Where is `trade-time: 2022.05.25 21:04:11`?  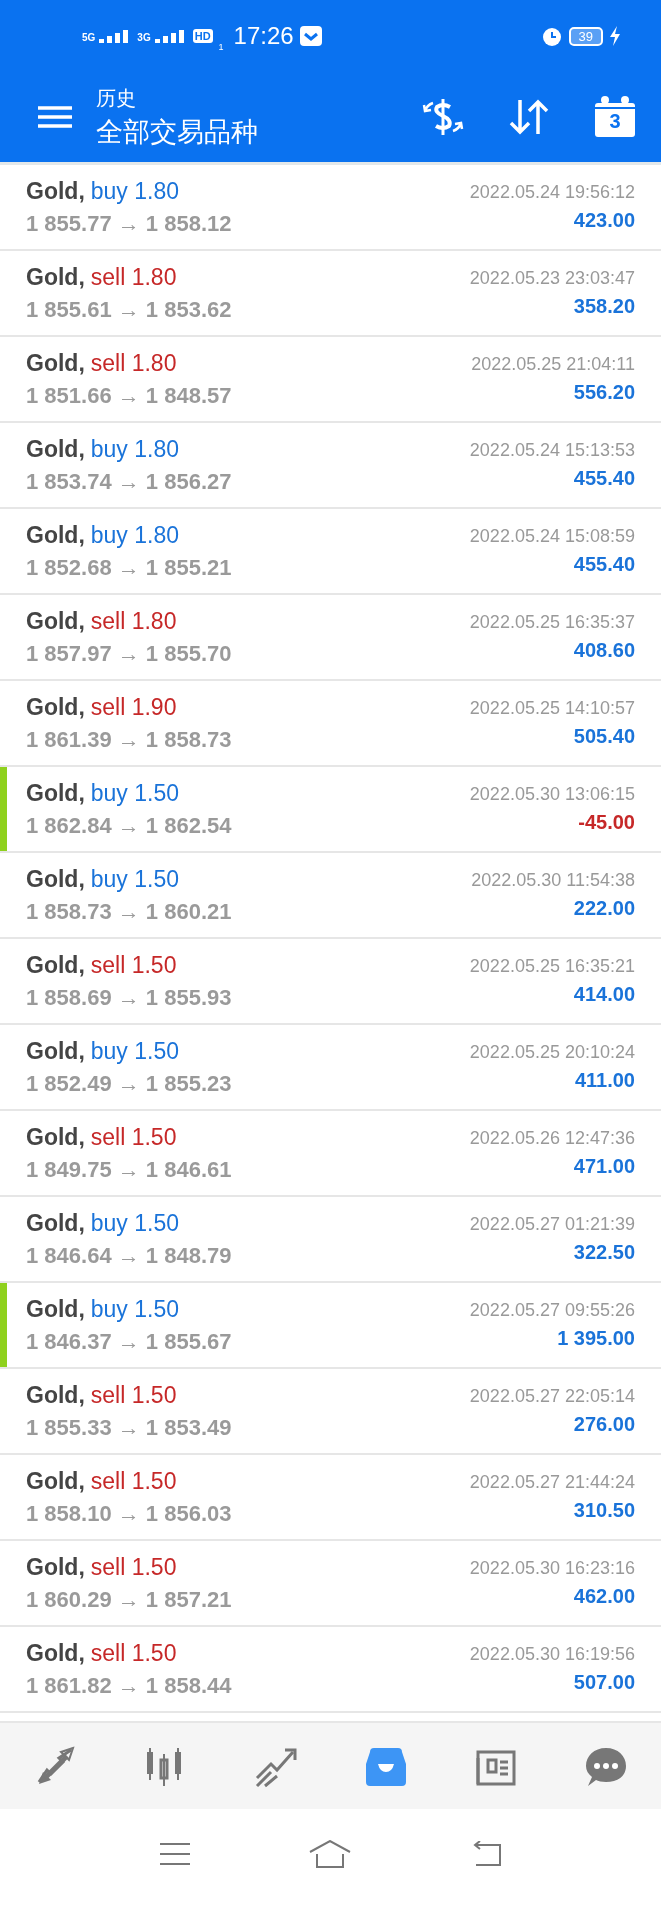
trade-time: 2022.05.25 21:04:11 is located at coordinates (553, 364).